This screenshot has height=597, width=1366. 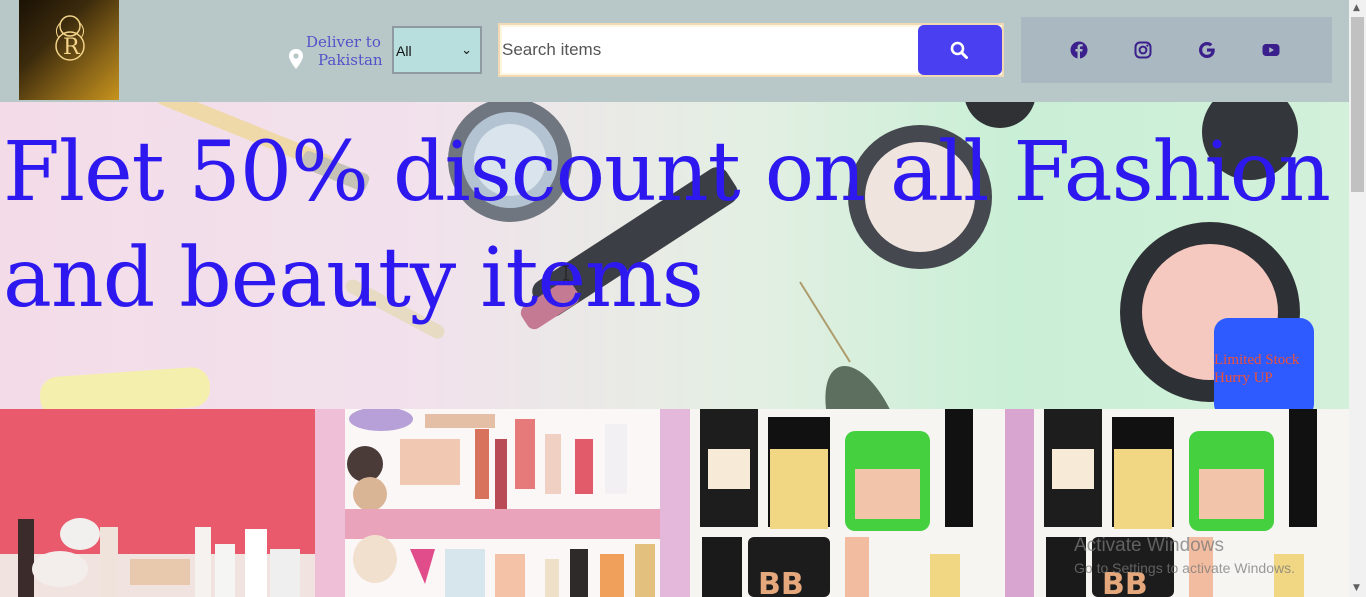 I want to click on svg-text: BB, so click(x=781, y=582).